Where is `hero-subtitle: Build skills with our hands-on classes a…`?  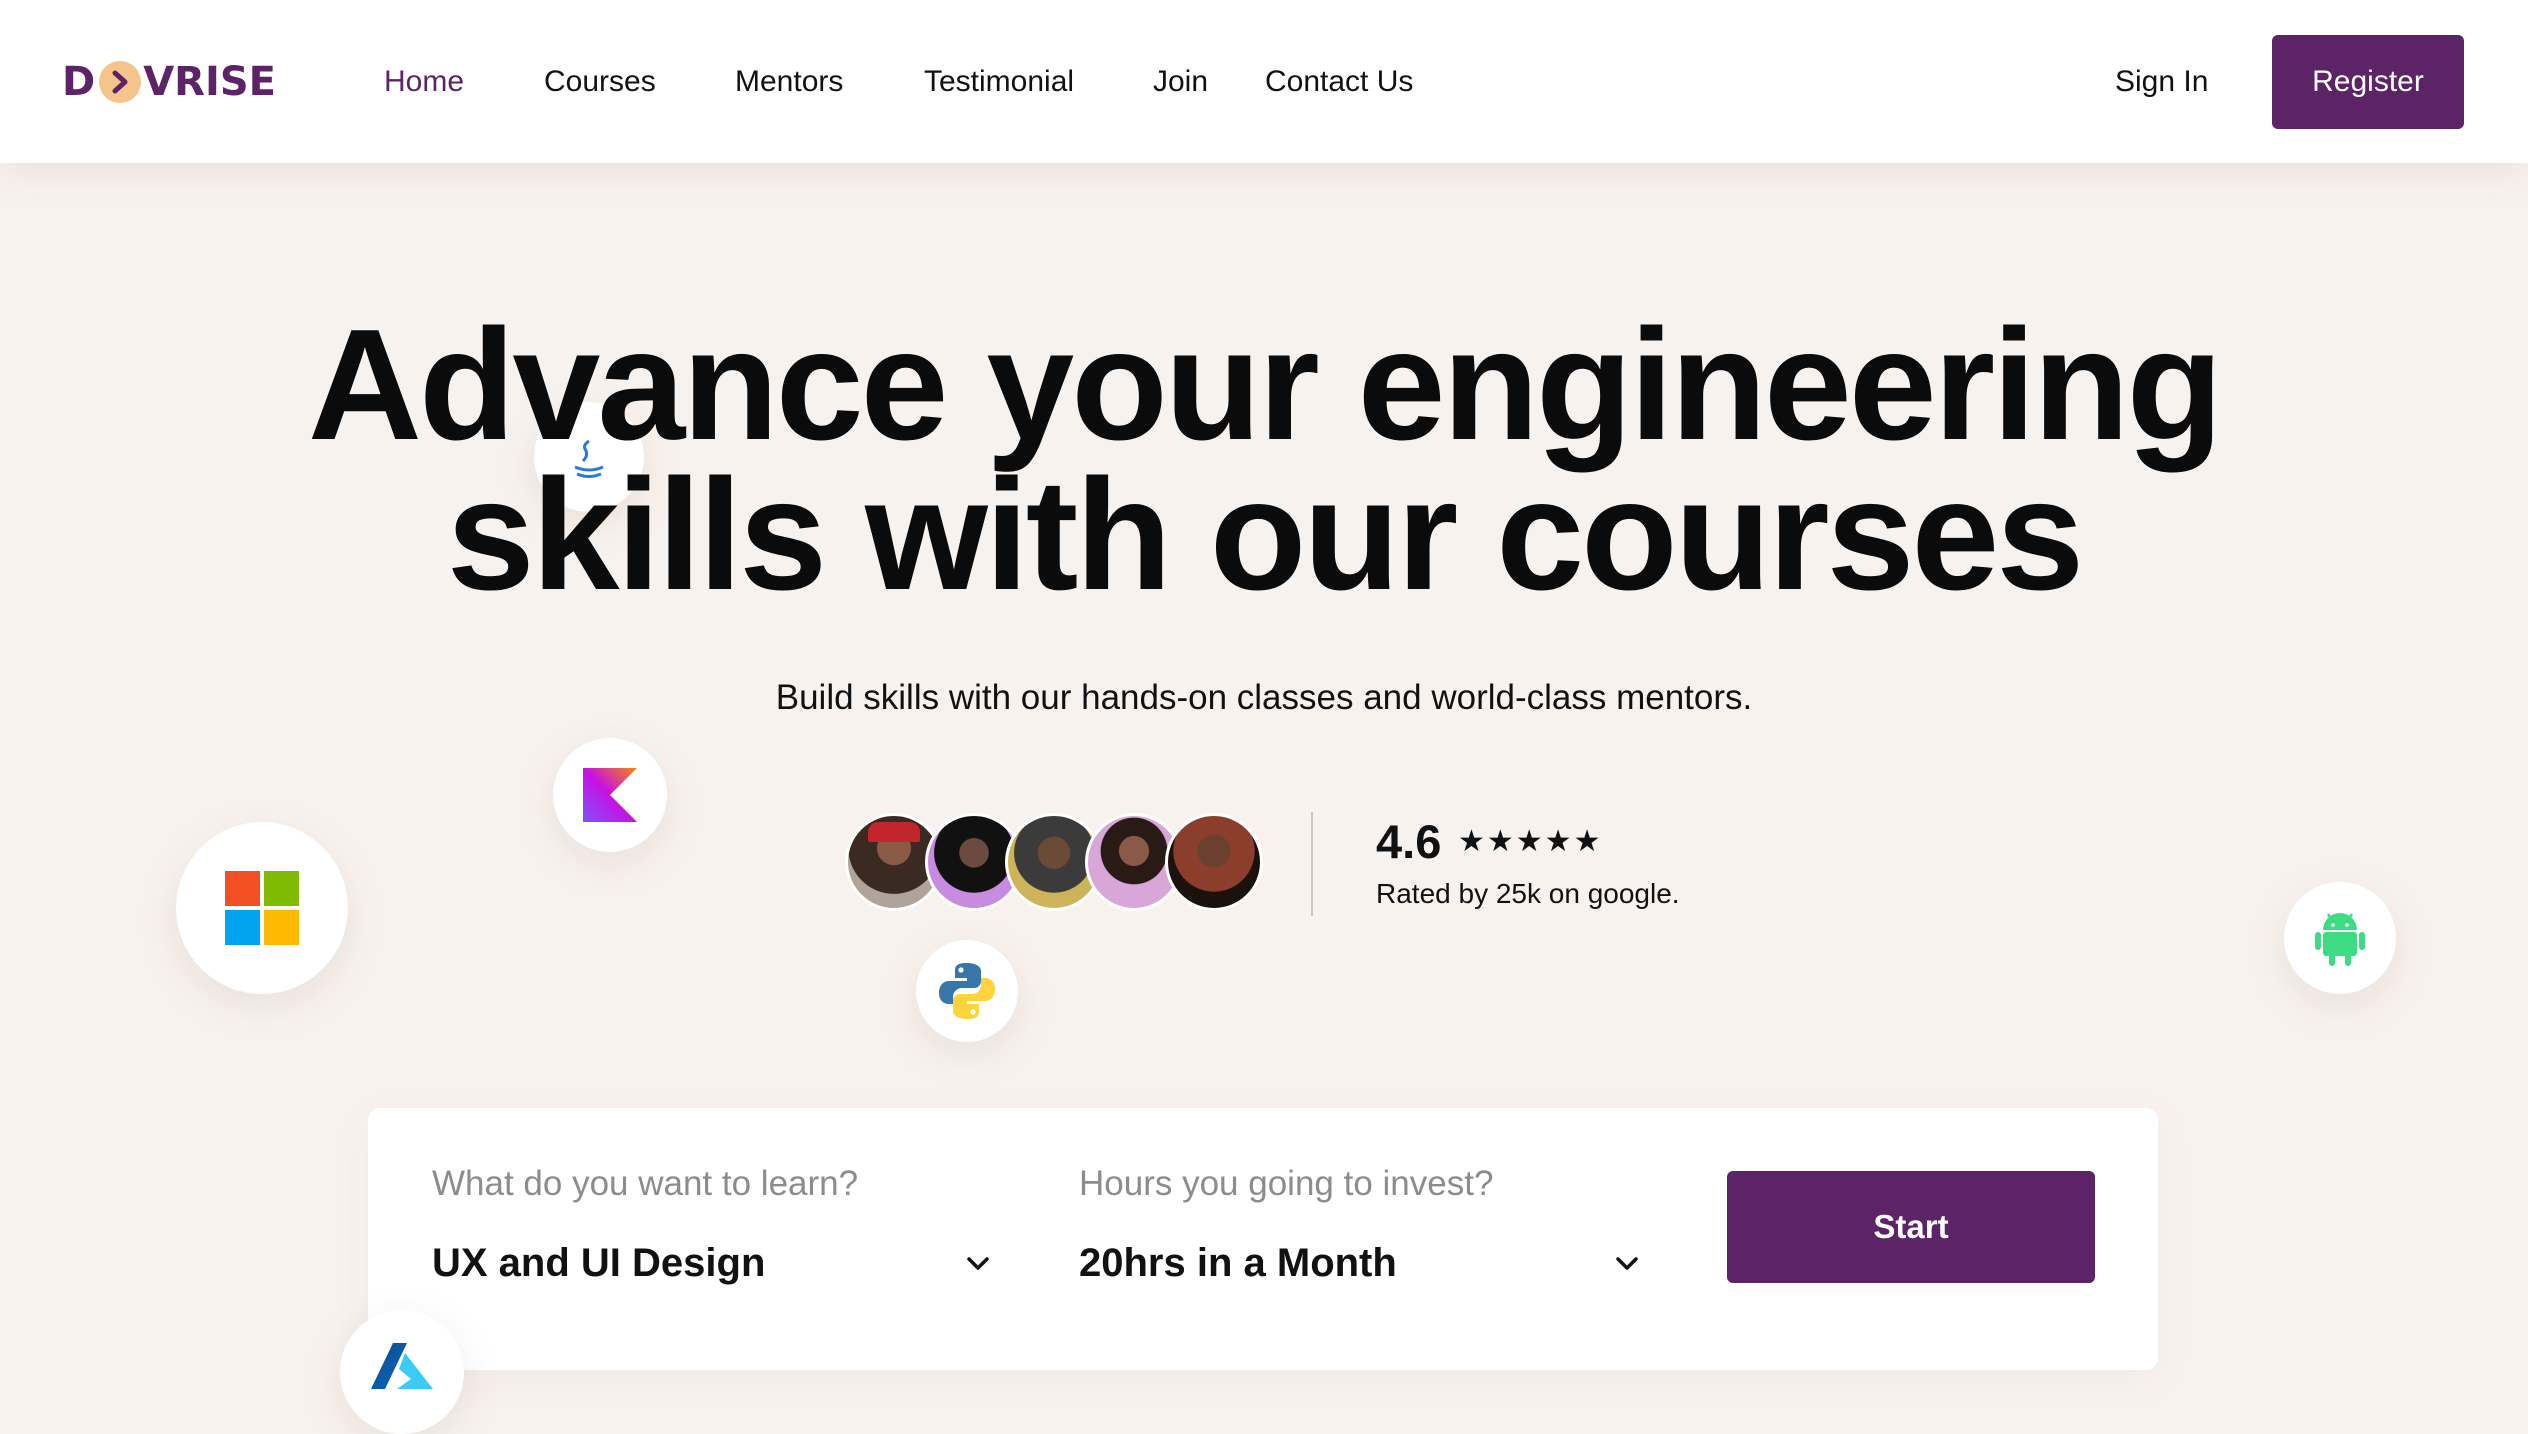
hero-subtitle: Build skills with our hands-on classes a… is located at coordinates (1264, 697).